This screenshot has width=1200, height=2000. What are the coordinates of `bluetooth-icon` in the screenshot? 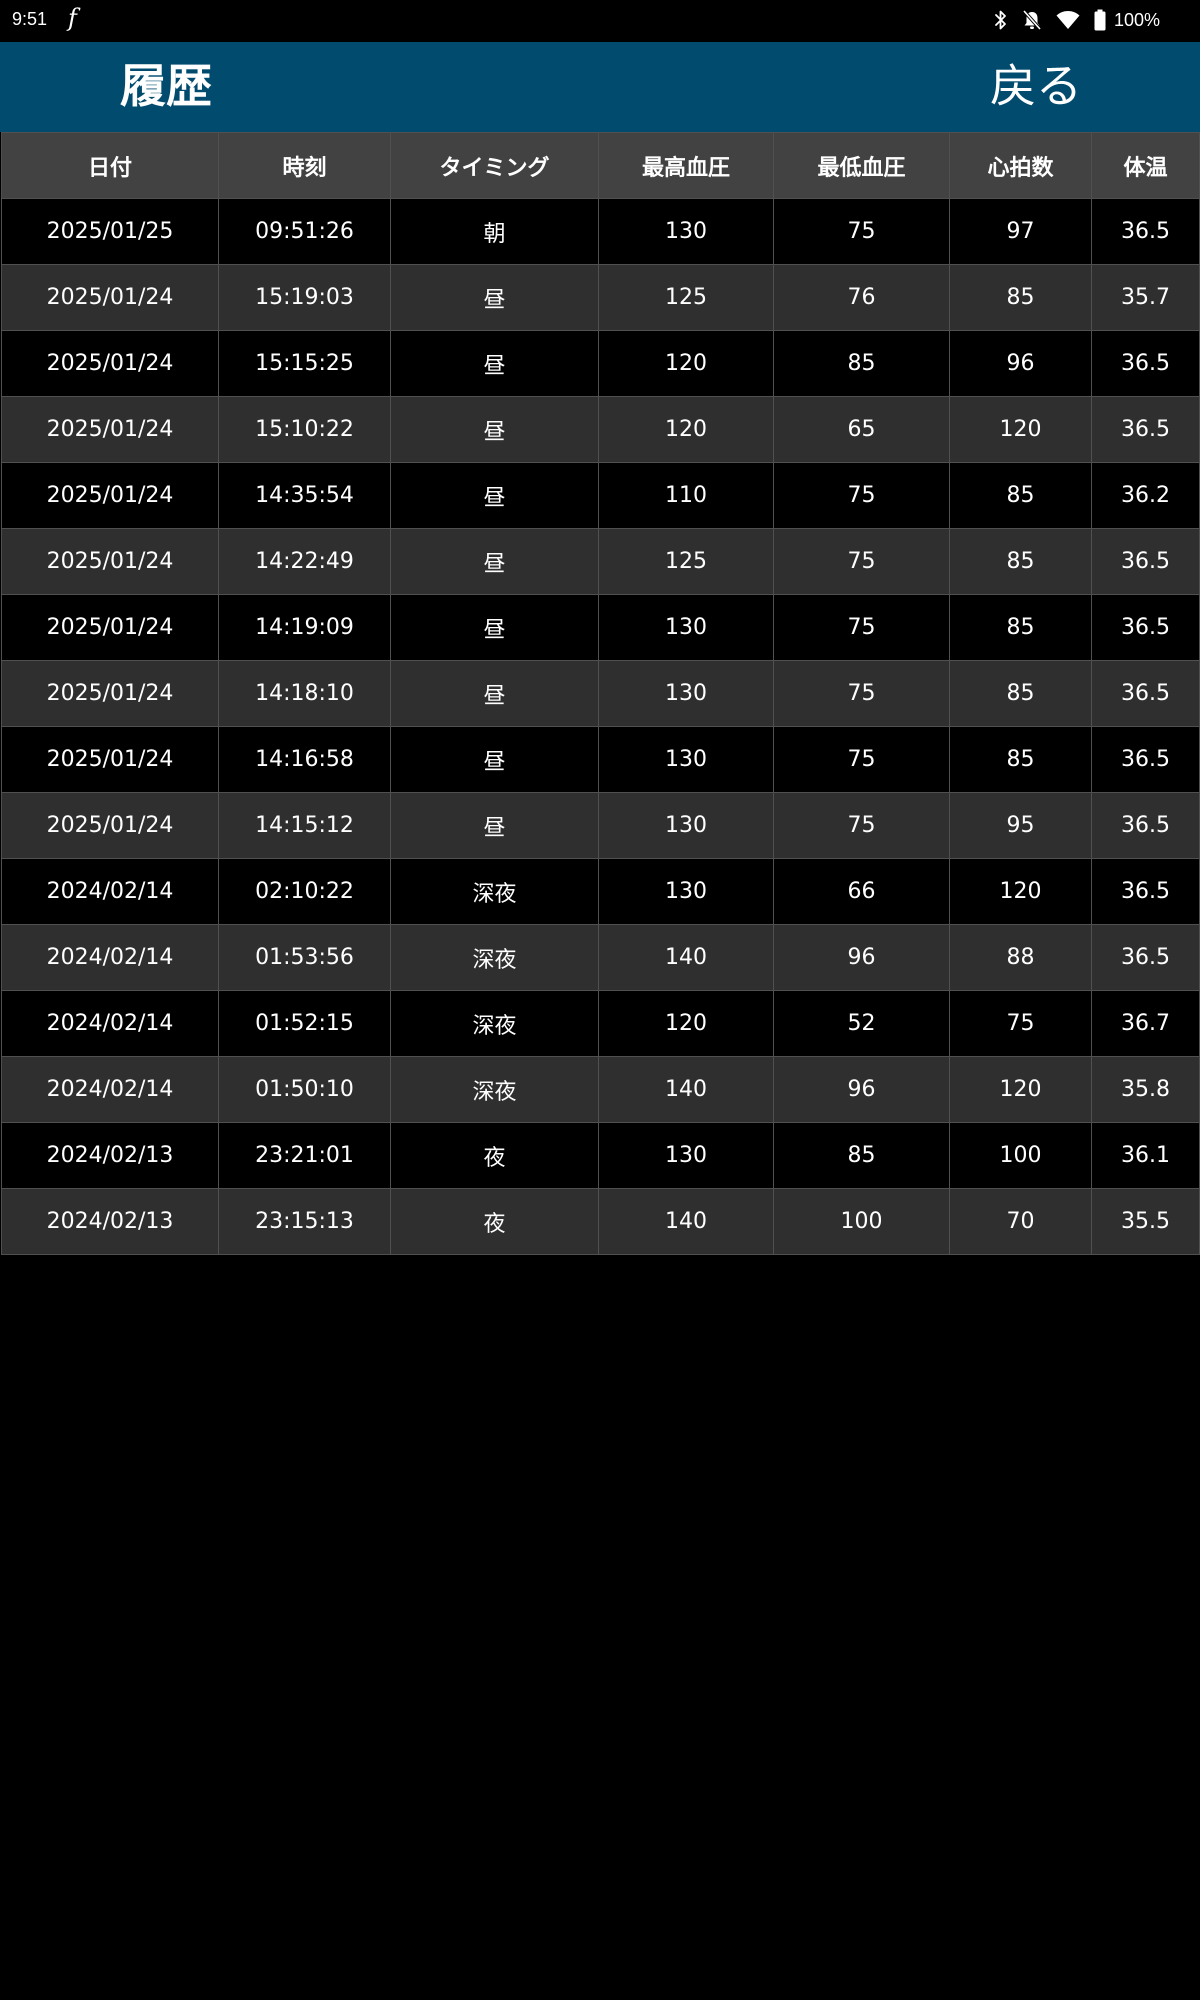 It's located at (1001, 20).